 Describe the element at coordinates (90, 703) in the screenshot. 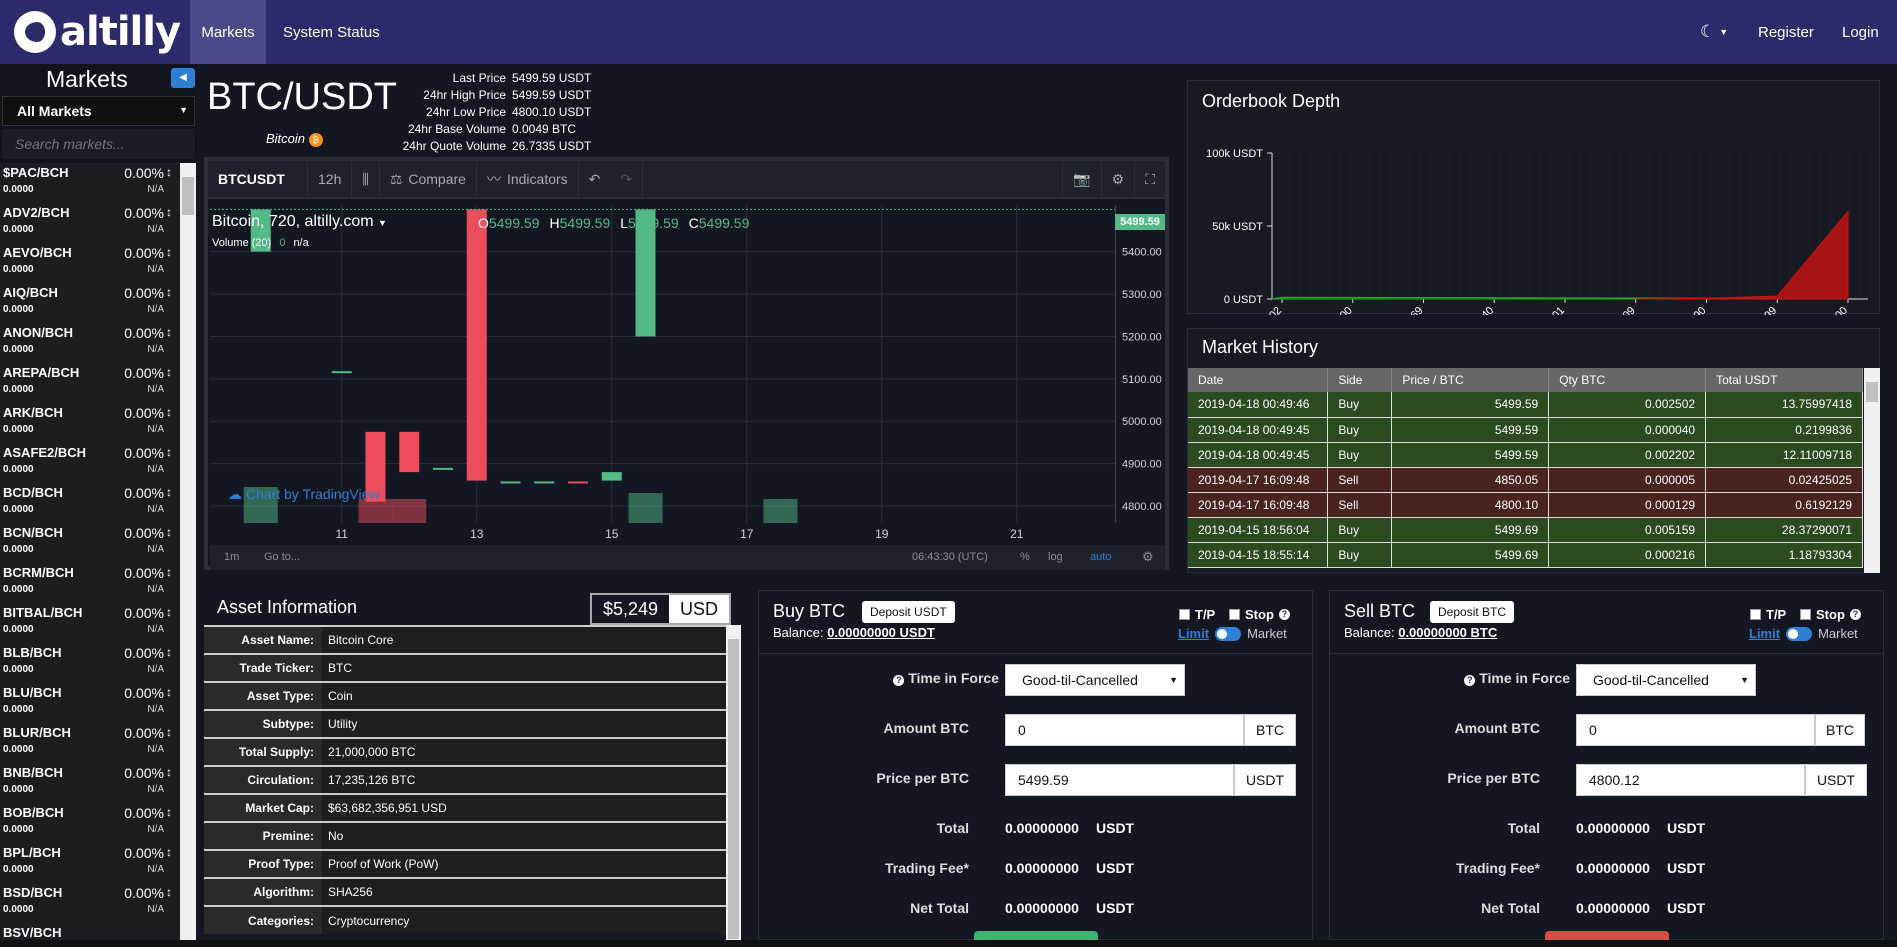

I see `market-list-item: BLU/BCH 0.0000 0.00% ↕ N/A` at that location.